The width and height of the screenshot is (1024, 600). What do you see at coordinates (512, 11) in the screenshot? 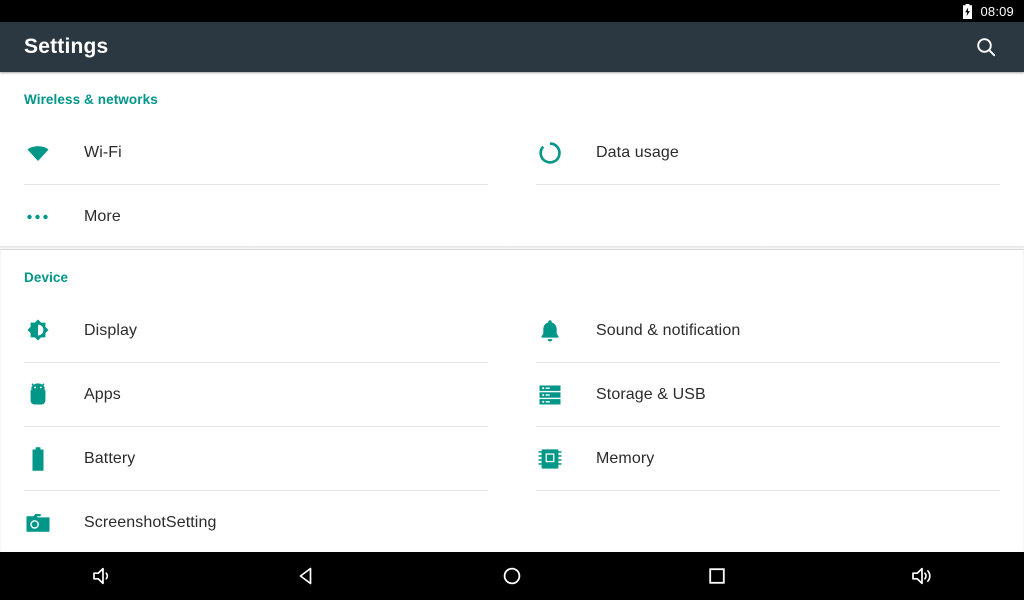
I see `status-bar: 08:09` at bounding box center [512, 11].